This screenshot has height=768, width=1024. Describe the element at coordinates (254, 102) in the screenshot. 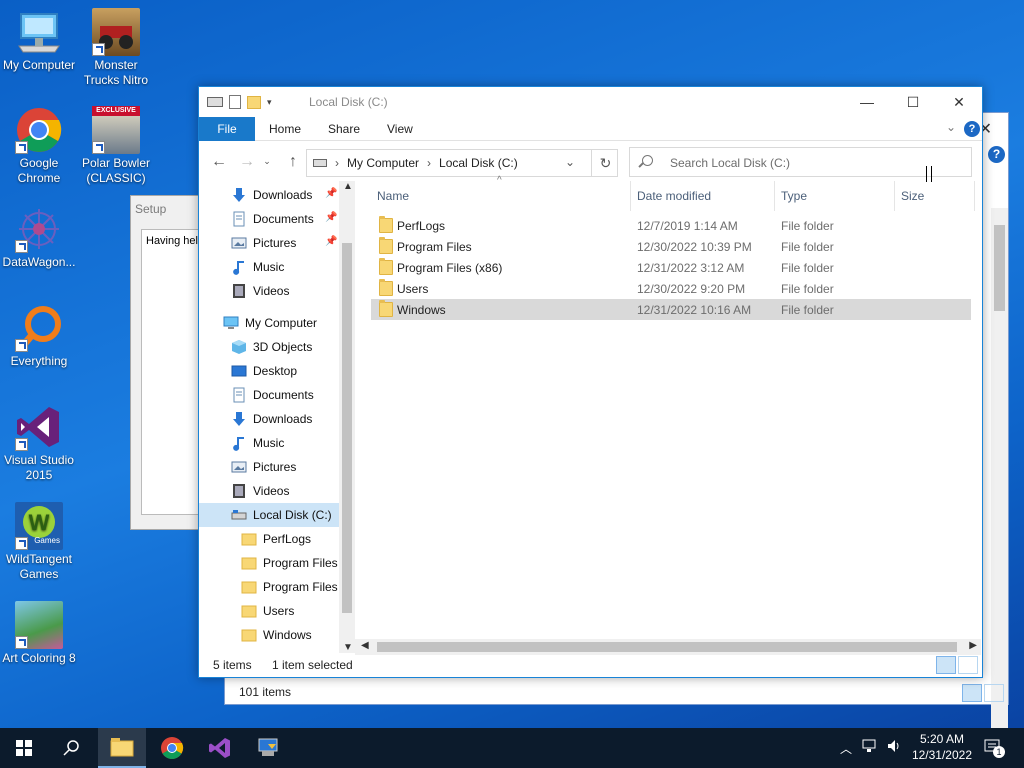

I see `new-folder-icon` at that location.